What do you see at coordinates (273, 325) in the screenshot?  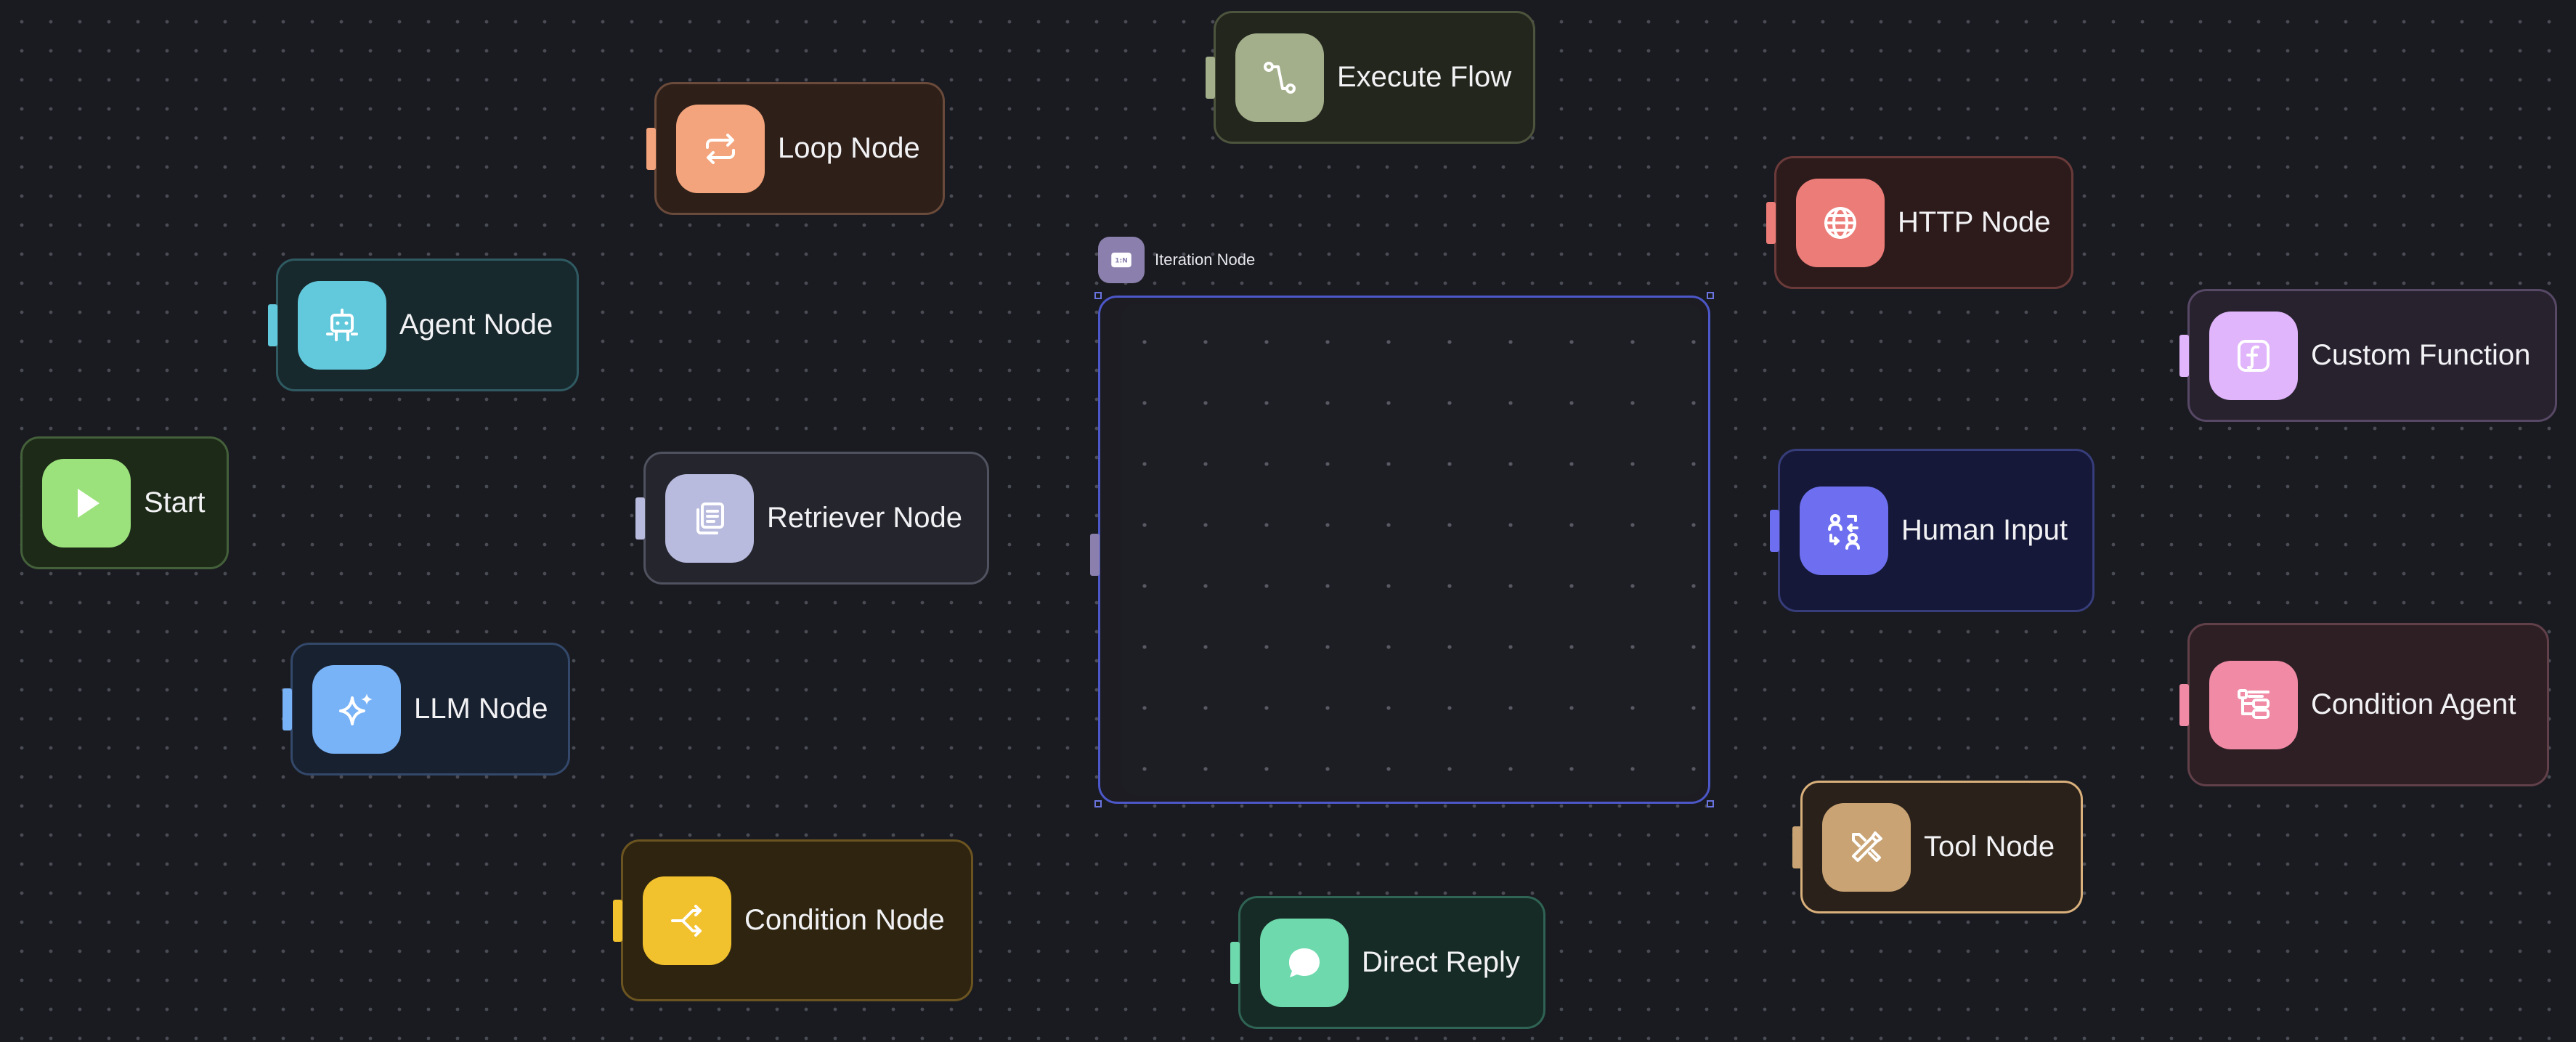 I see `agent-node-input-handle` at bounding box center [273, 325].